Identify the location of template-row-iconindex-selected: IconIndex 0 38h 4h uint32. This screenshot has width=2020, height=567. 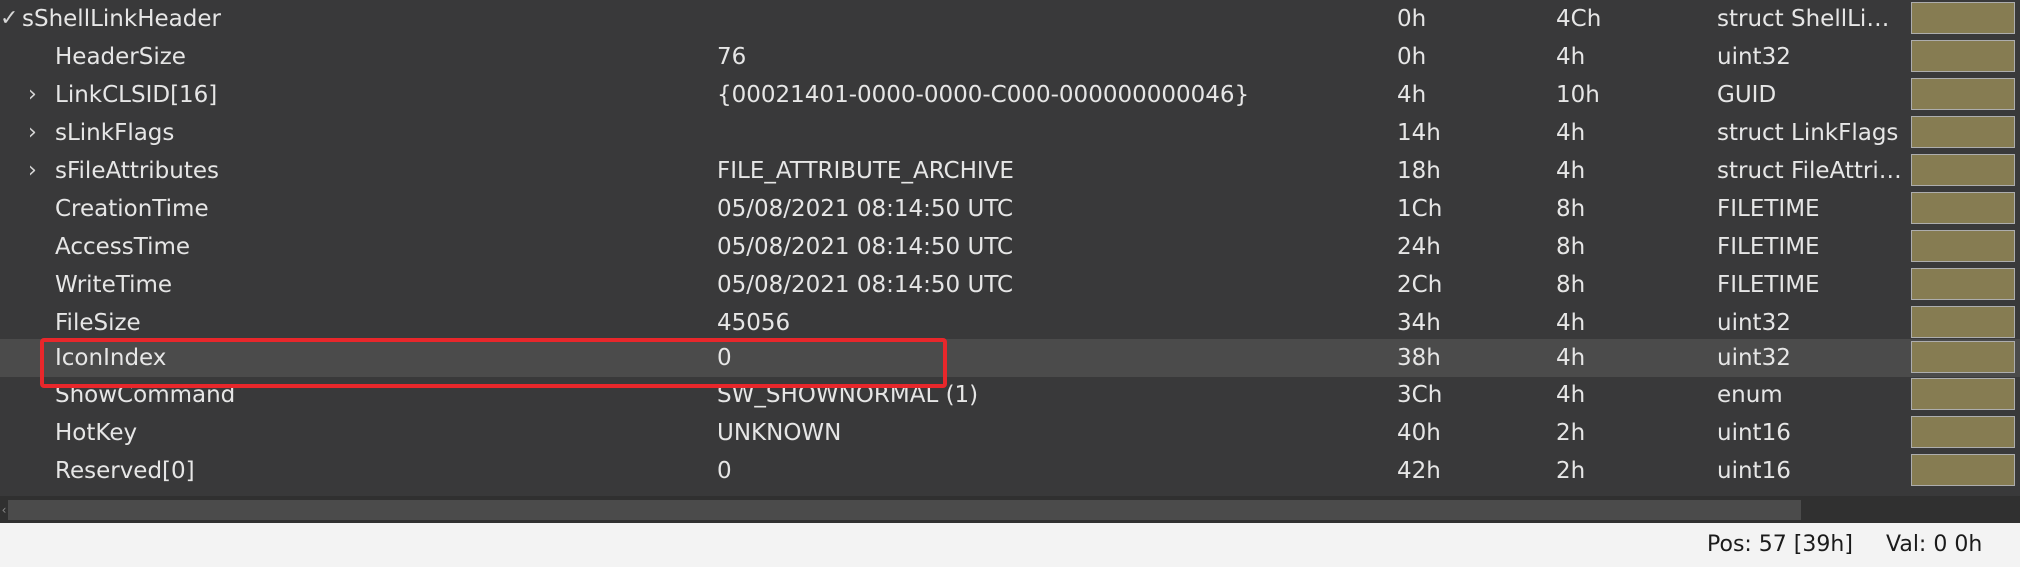
(1010, 358).